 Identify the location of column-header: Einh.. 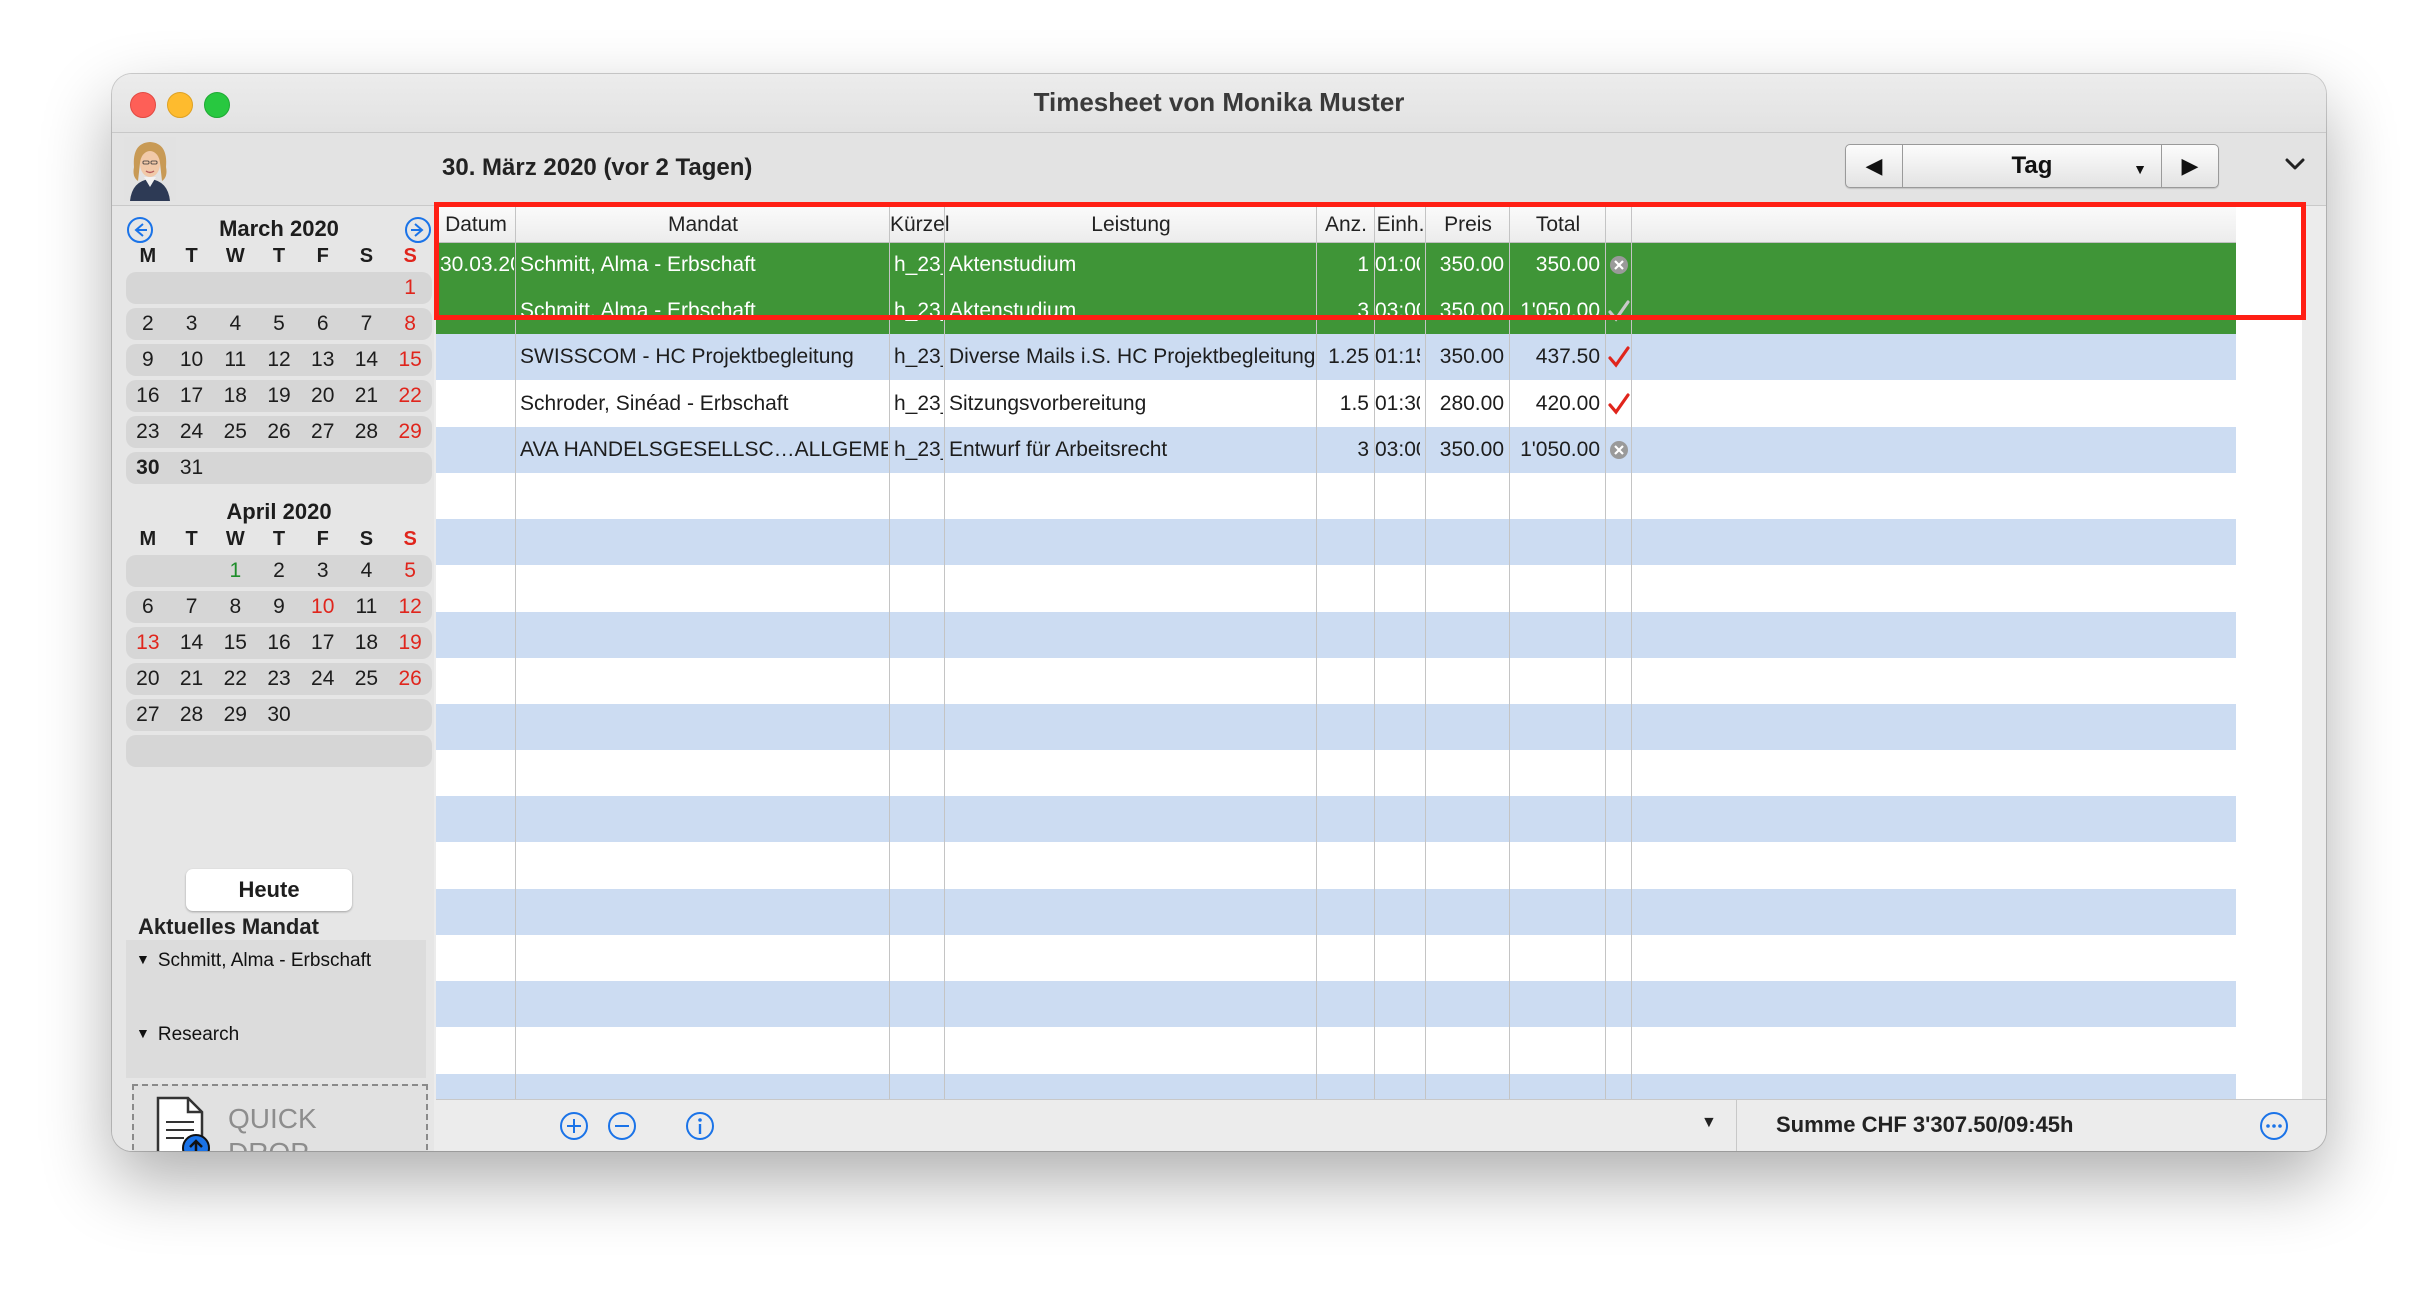
(1400, 224).